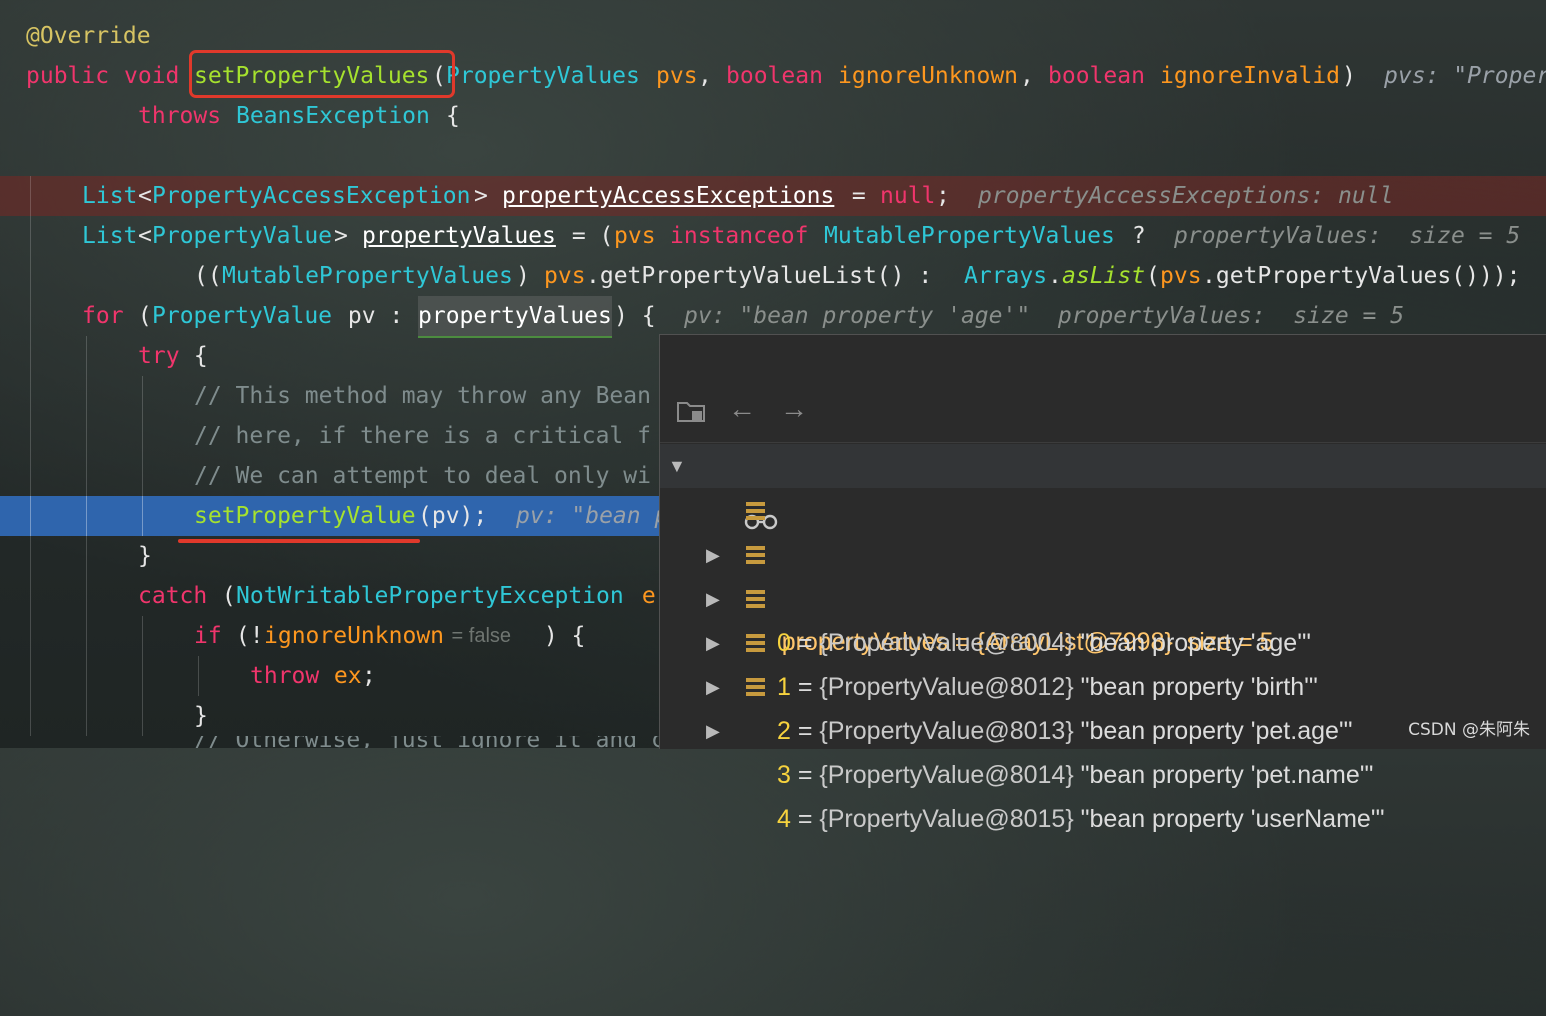 This screenshot has height=1016, width=1546. Describe the element at coordinates (739, 236) in the screenshot. I see `keyword-instanceof: instanceof` at that location.